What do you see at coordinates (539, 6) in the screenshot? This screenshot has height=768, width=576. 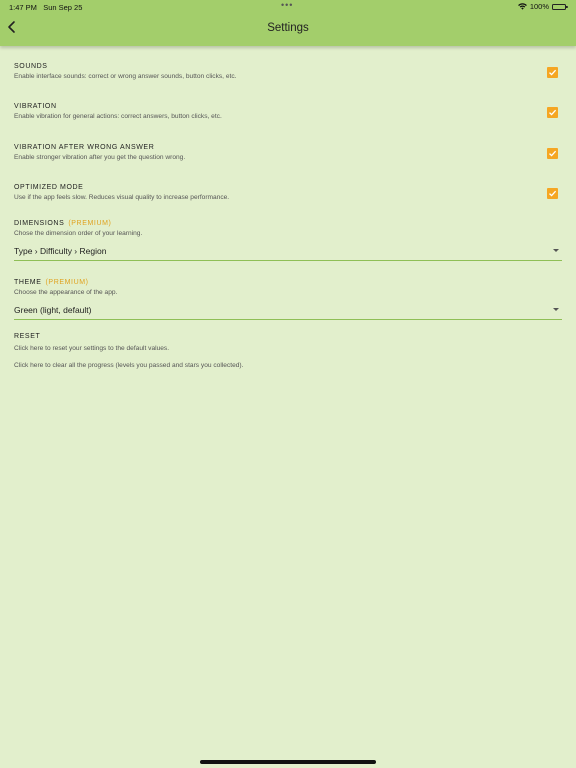 I see `battery-percent: 100%` at bounding box center [539, 6].